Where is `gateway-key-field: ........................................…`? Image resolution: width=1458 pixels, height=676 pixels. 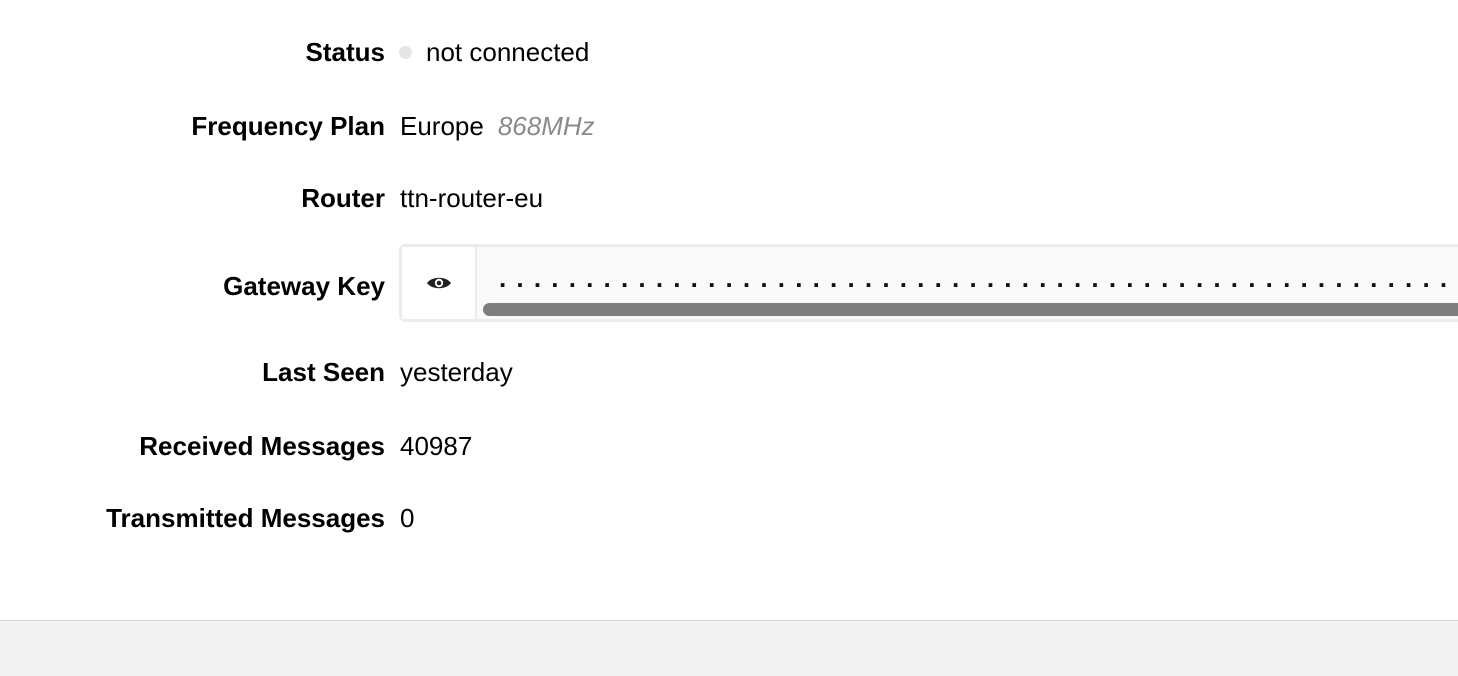
gateway-key-field: ........................................… is located at coordinates (928, 283).